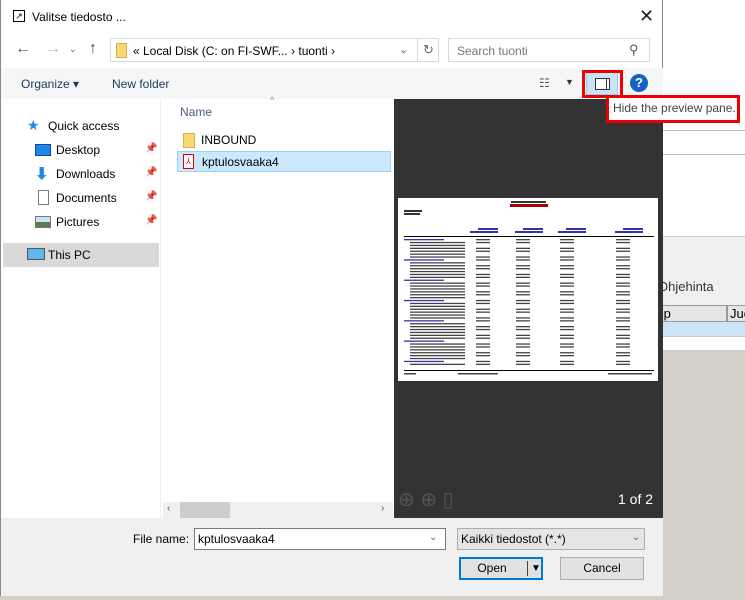 The width and height of the screenshot is (745, 600). What do you see at coordinates (536, 568) in the screenshot?
I see `open-dropdown-icon: ▼` at bounding box center [536, 568].